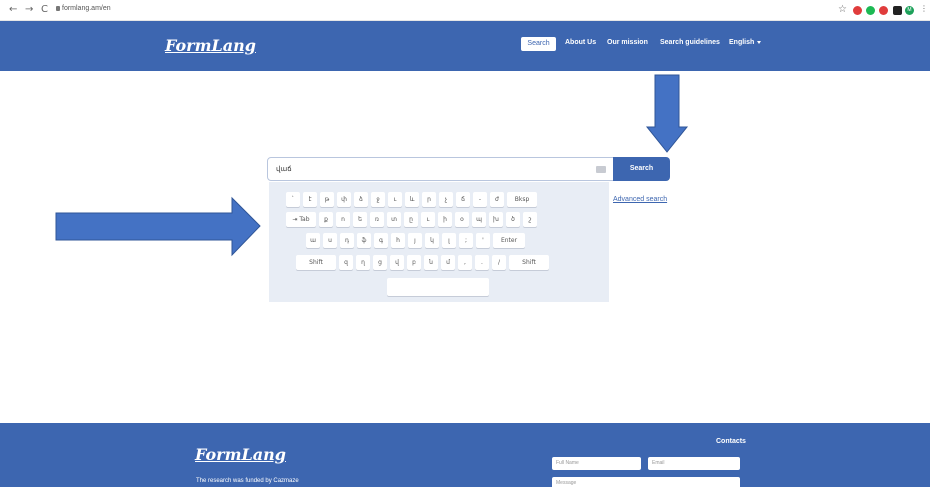  I want to click on key: ն, so click(431, 262).